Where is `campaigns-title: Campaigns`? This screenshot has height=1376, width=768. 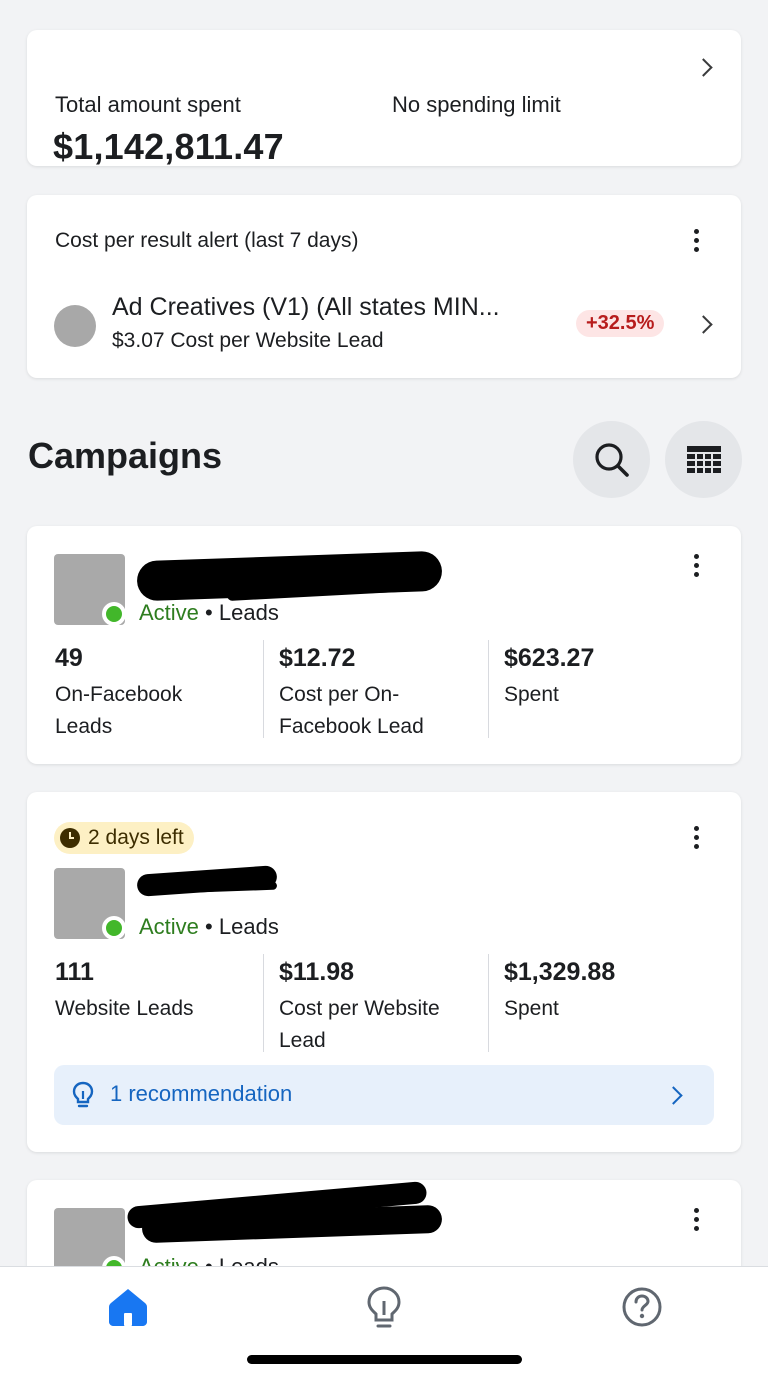 campaigns-title: Campaigns is located at coordinates (125, 455).